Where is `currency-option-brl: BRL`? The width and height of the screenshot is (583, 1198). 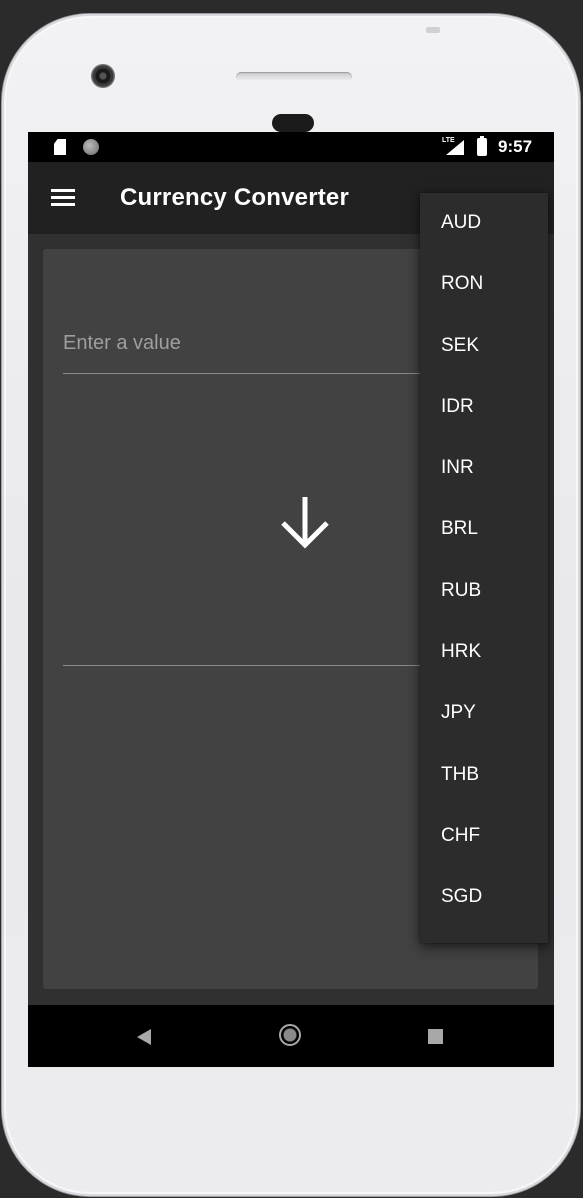 currency-option-brl: BRL is located at coordinates (484, 528).